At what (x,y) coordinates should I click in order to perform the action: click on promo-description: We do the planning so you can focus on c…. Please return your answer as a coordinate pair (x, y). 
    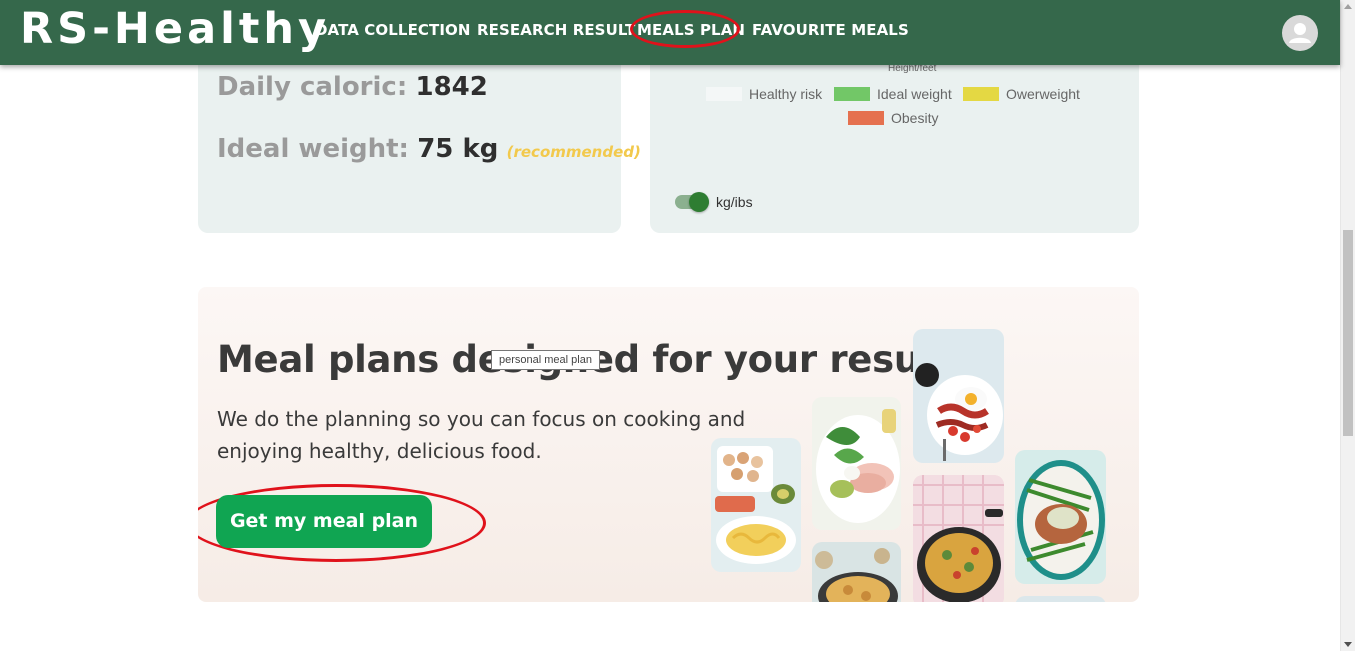
    Looking at the image, I should click on (481, 435).